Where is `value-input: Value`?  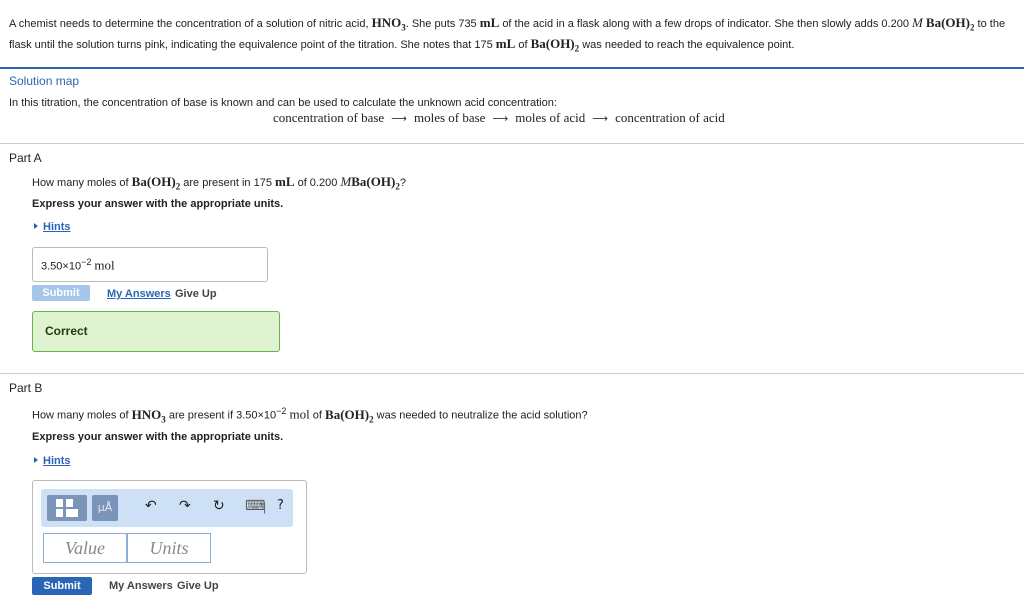
value-input: Value is located at coordinates (85, 548).